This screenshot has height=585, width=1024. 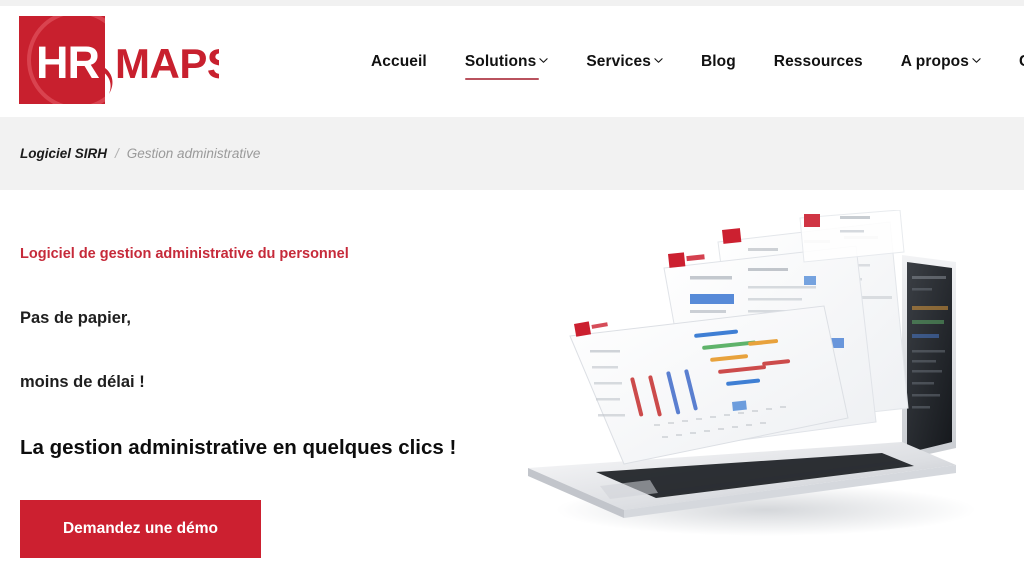 I want to click on nav-item-blog: Blog, so click(x=718, y=62).